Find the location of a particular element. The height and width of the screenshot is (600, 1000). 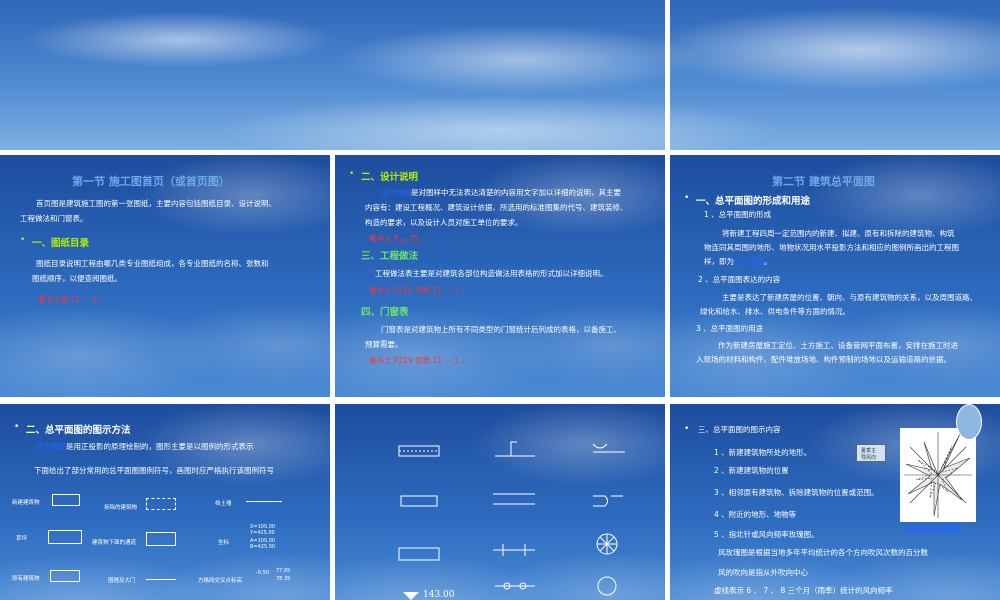

paragraph-line-3: 构造的要求，以及设计人员对施工单位的要求。 is located at coordinates (444, 222).